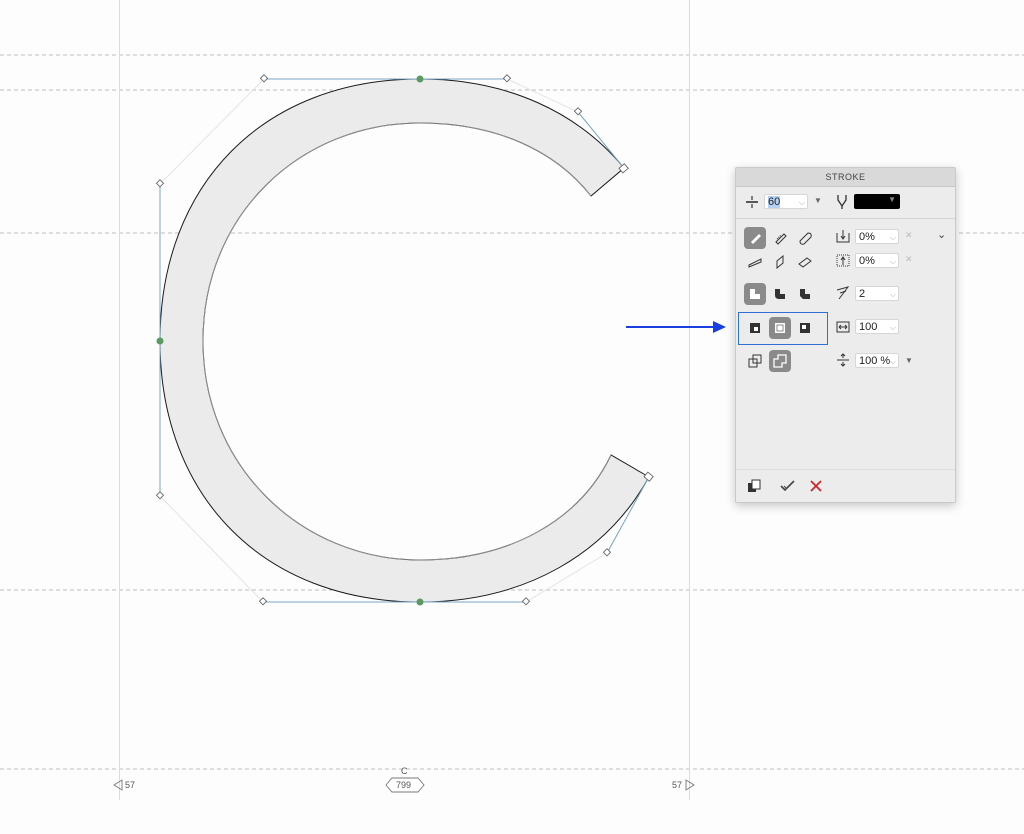 This screenshot has width=1024, height=834. I want to click on stroke-width-input: 60 ⌵, so click(786, 201).